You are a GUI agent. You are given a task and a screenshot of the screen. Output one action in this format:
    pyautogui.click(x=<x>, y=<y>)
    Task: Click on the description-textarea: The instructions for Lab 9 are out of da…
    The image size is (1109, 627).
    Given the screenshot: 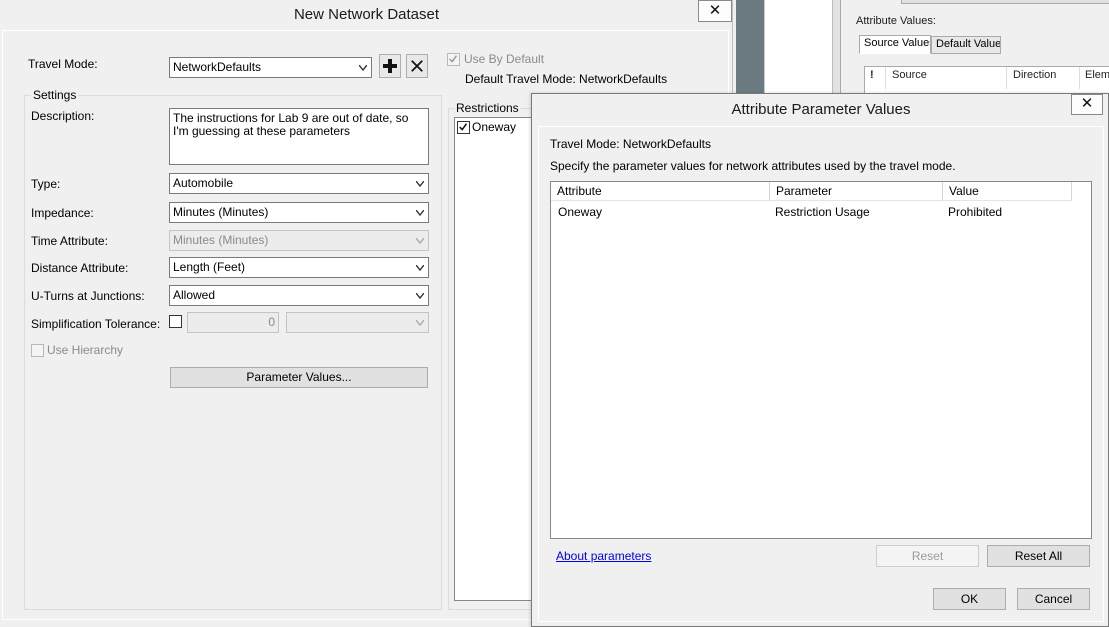 What is the action you would take?
    pyautogui.click(x=299, y=136)
    